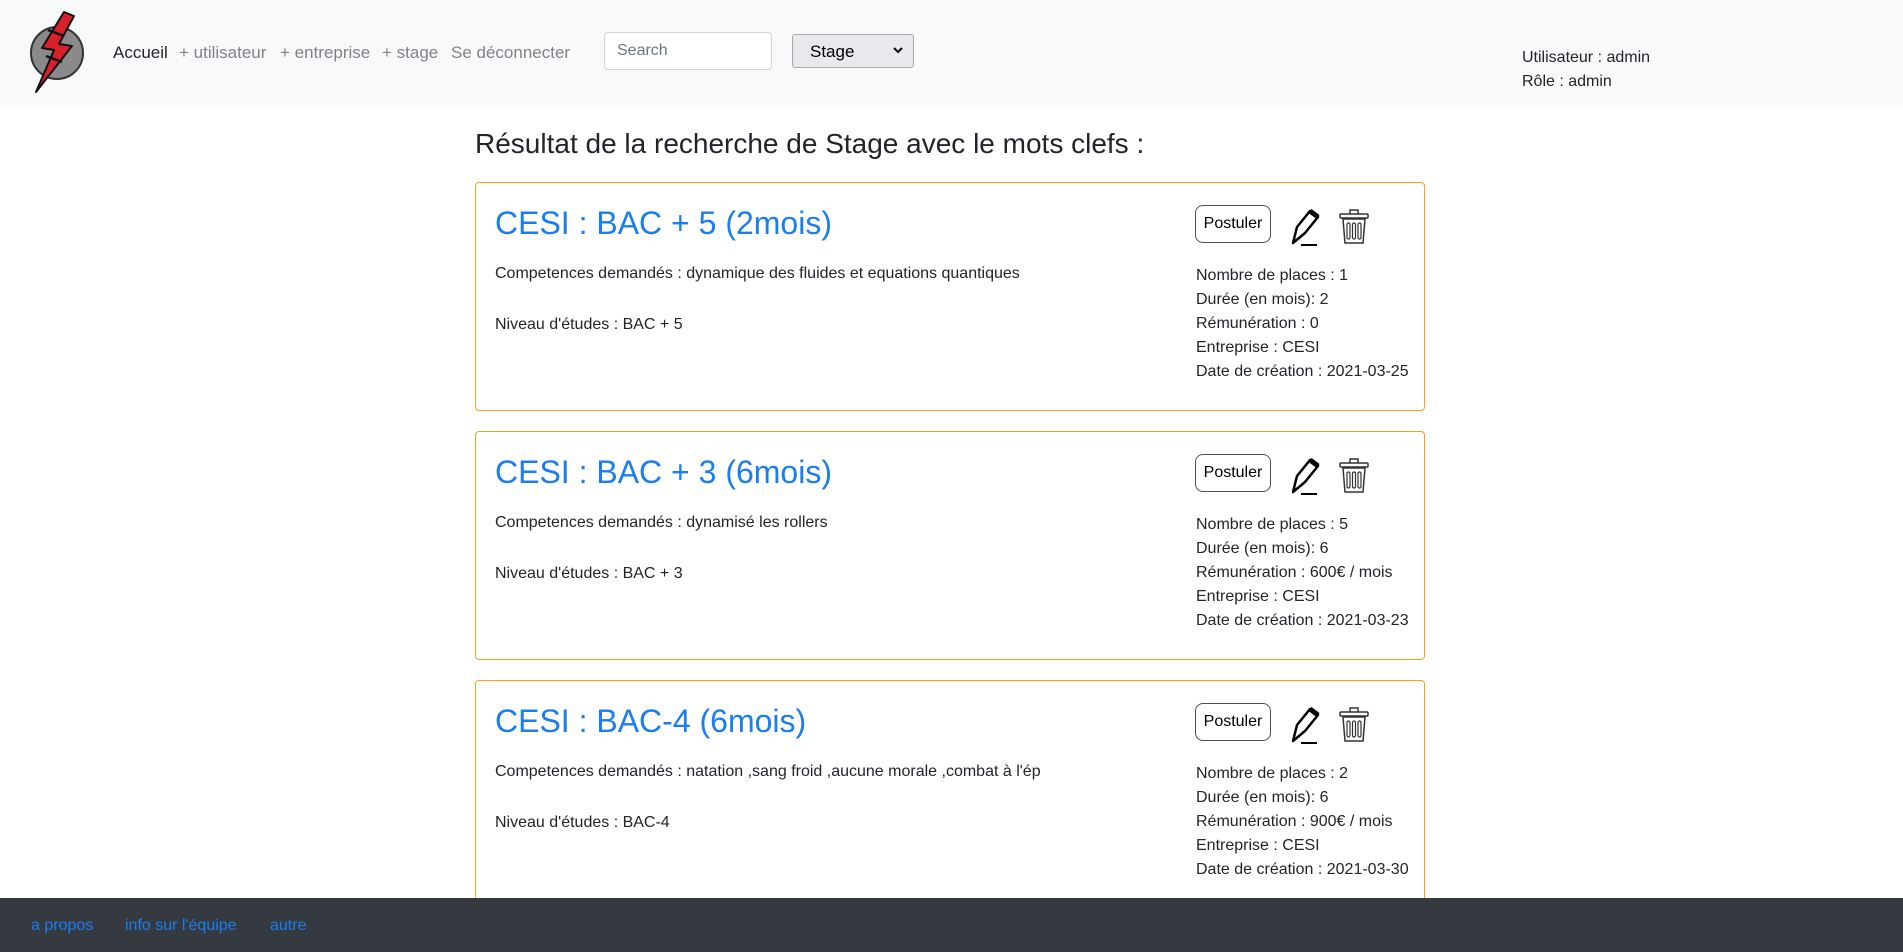 The height and width of the screenshot is (952, 1903). What do you see at coordinates (288, 926) in the screenshot?
I see `footer-link-other: autre` at bounding box center [288, 926].